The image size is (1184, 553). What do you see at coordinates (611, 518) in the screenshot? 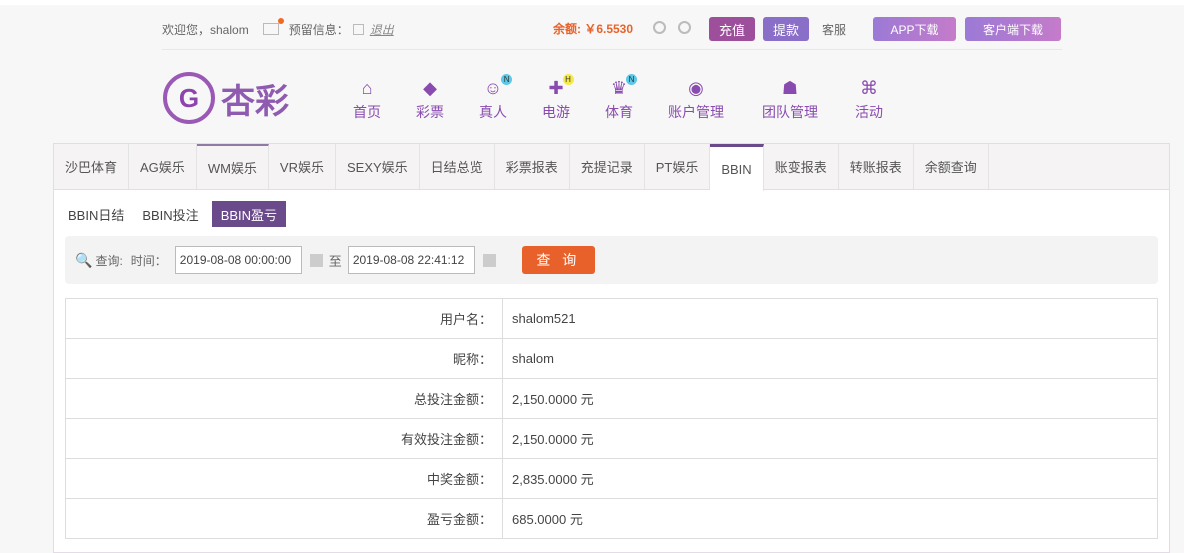
I see `table-row: 盈亏金额： 685.0000 元` at bounding box center [611, 518].